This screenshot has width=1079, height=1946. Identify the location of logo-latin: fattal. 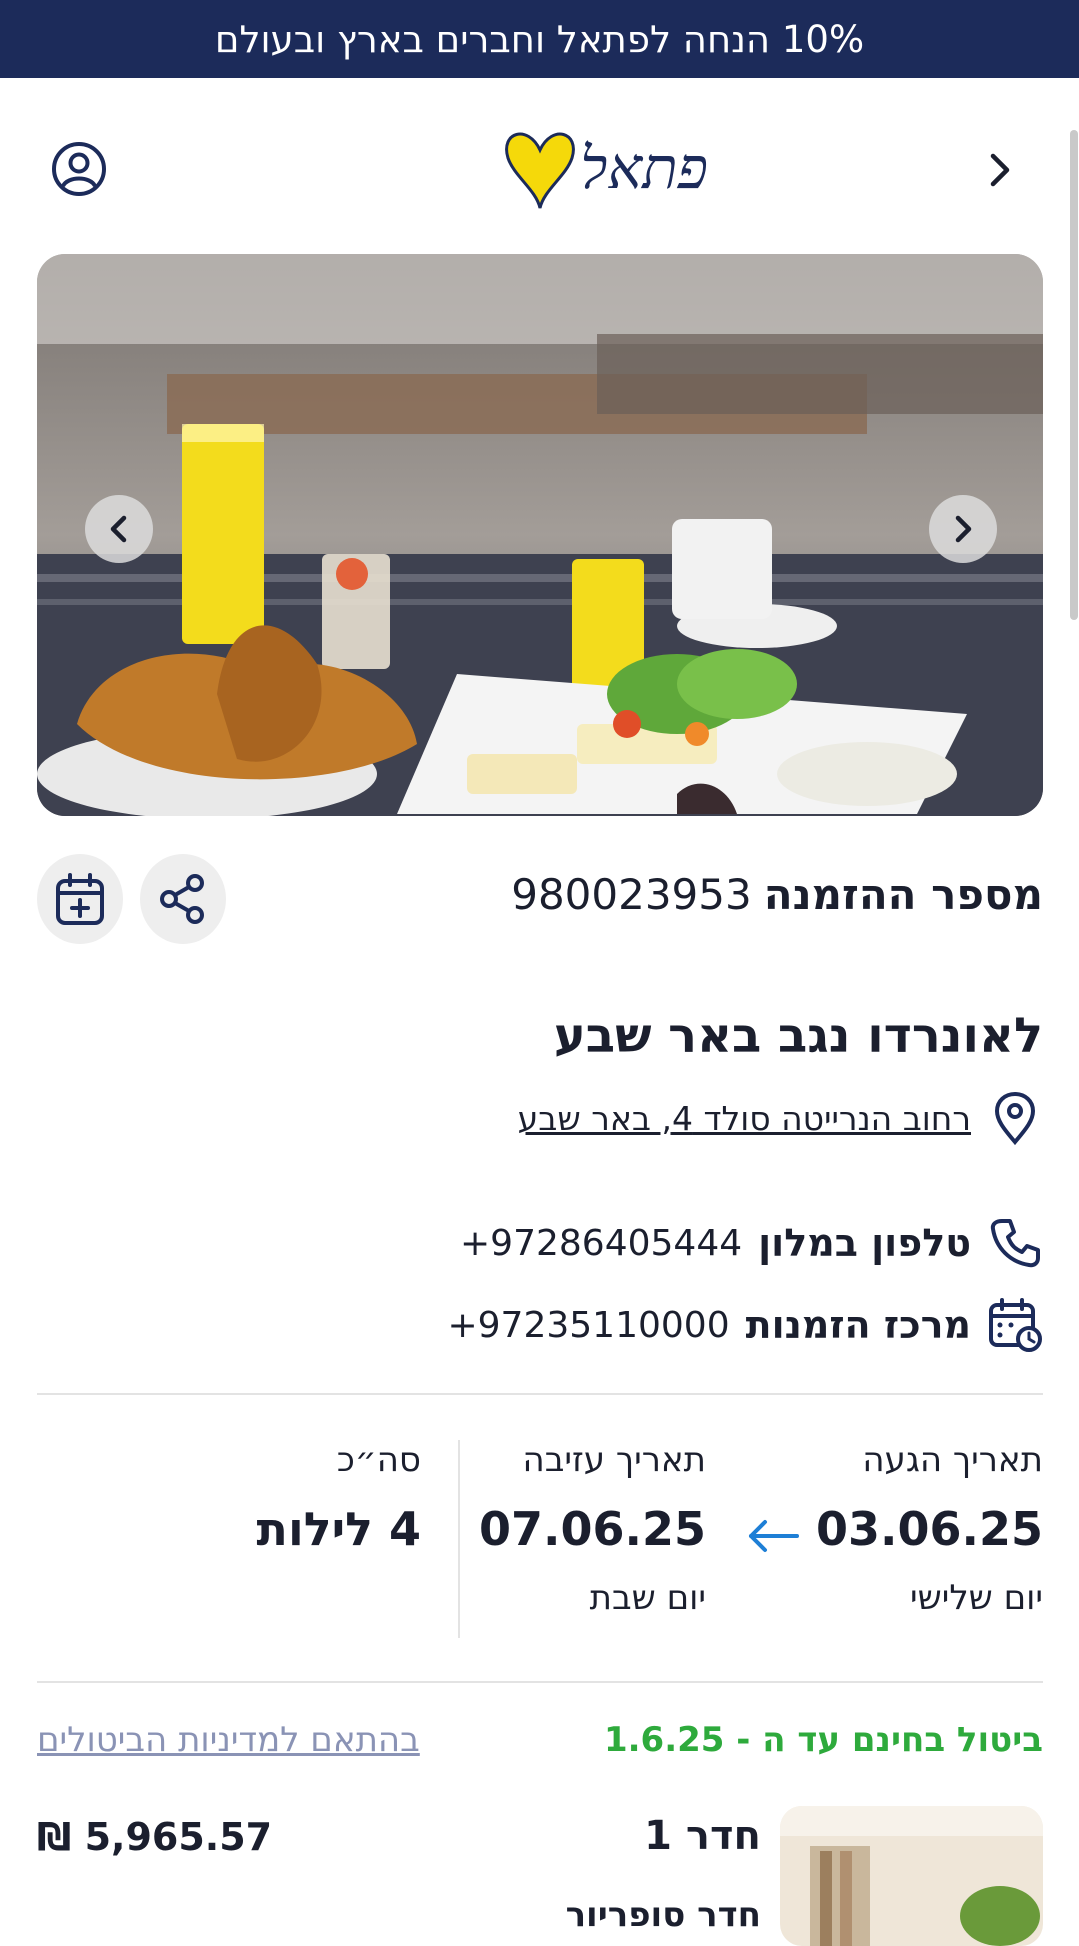
(369, 177).